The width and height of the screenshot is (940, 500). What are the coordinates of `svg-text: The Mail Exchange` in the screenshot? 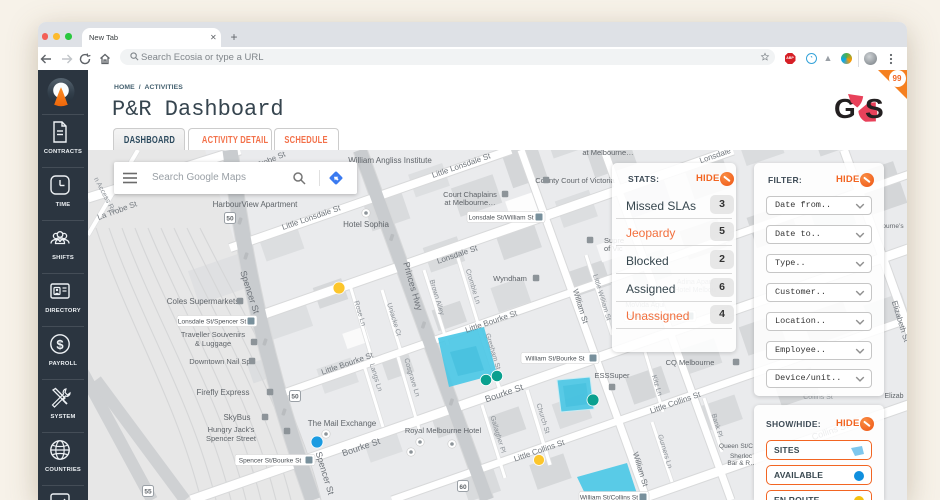 It's located at (342, 423).